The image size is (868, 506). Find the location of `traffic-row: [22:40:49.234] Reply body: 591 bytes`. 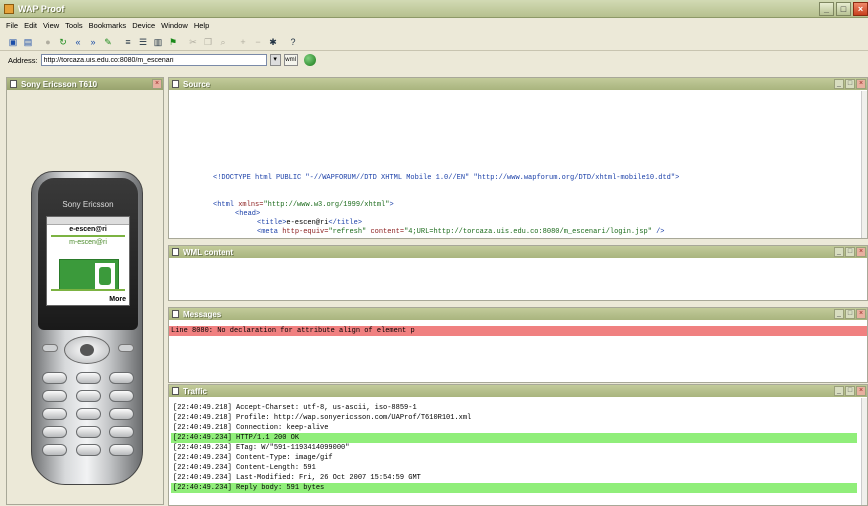

traffic-row: [22:40:49.234] Reply body: 591 bytes is located at coordinates (514, 488).